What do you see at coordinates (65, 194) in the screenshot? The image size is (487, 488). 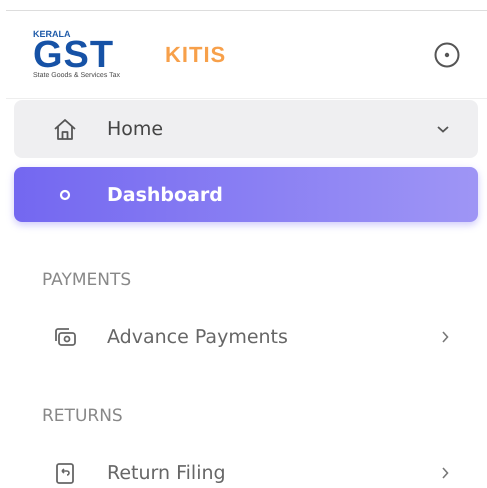 I see `circle-icon` at bounding box center [65, 194].